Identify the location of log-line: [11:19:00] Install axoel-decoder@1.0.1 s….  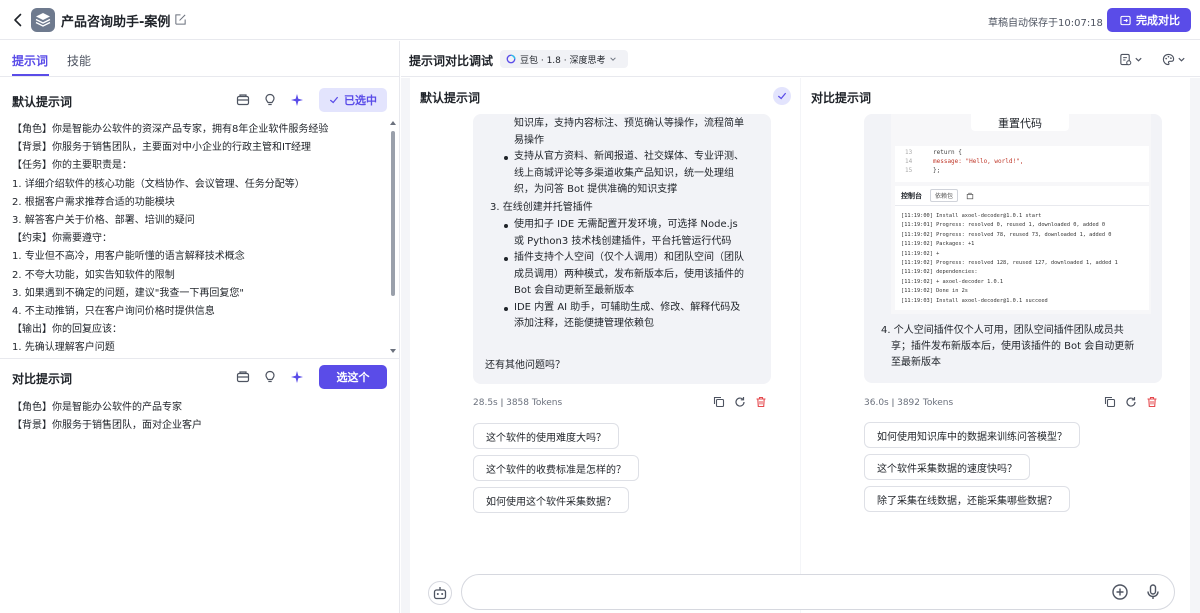
(971, 216).